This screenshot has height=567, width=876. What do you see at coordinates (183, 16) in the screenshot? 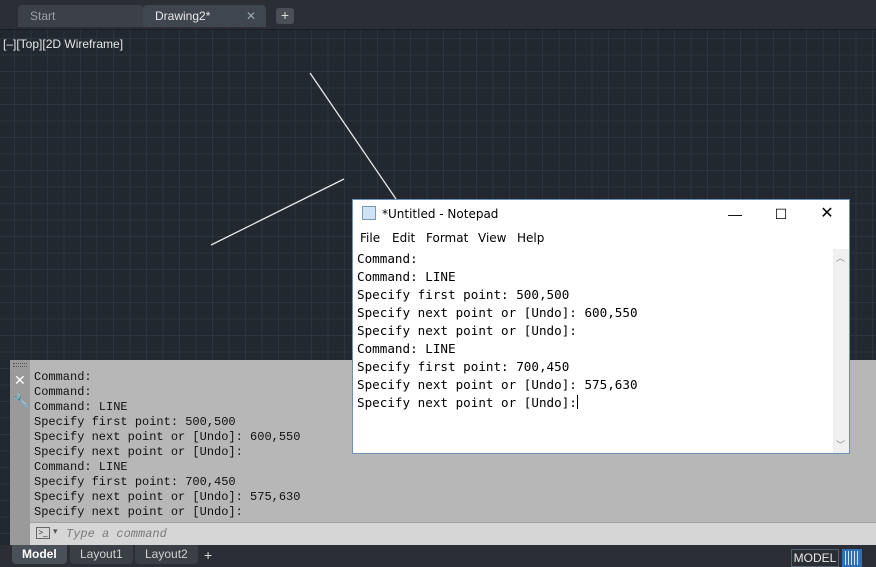
I see `tab-drawing2-label: Drawing2*` at bounding box center [183, 16].